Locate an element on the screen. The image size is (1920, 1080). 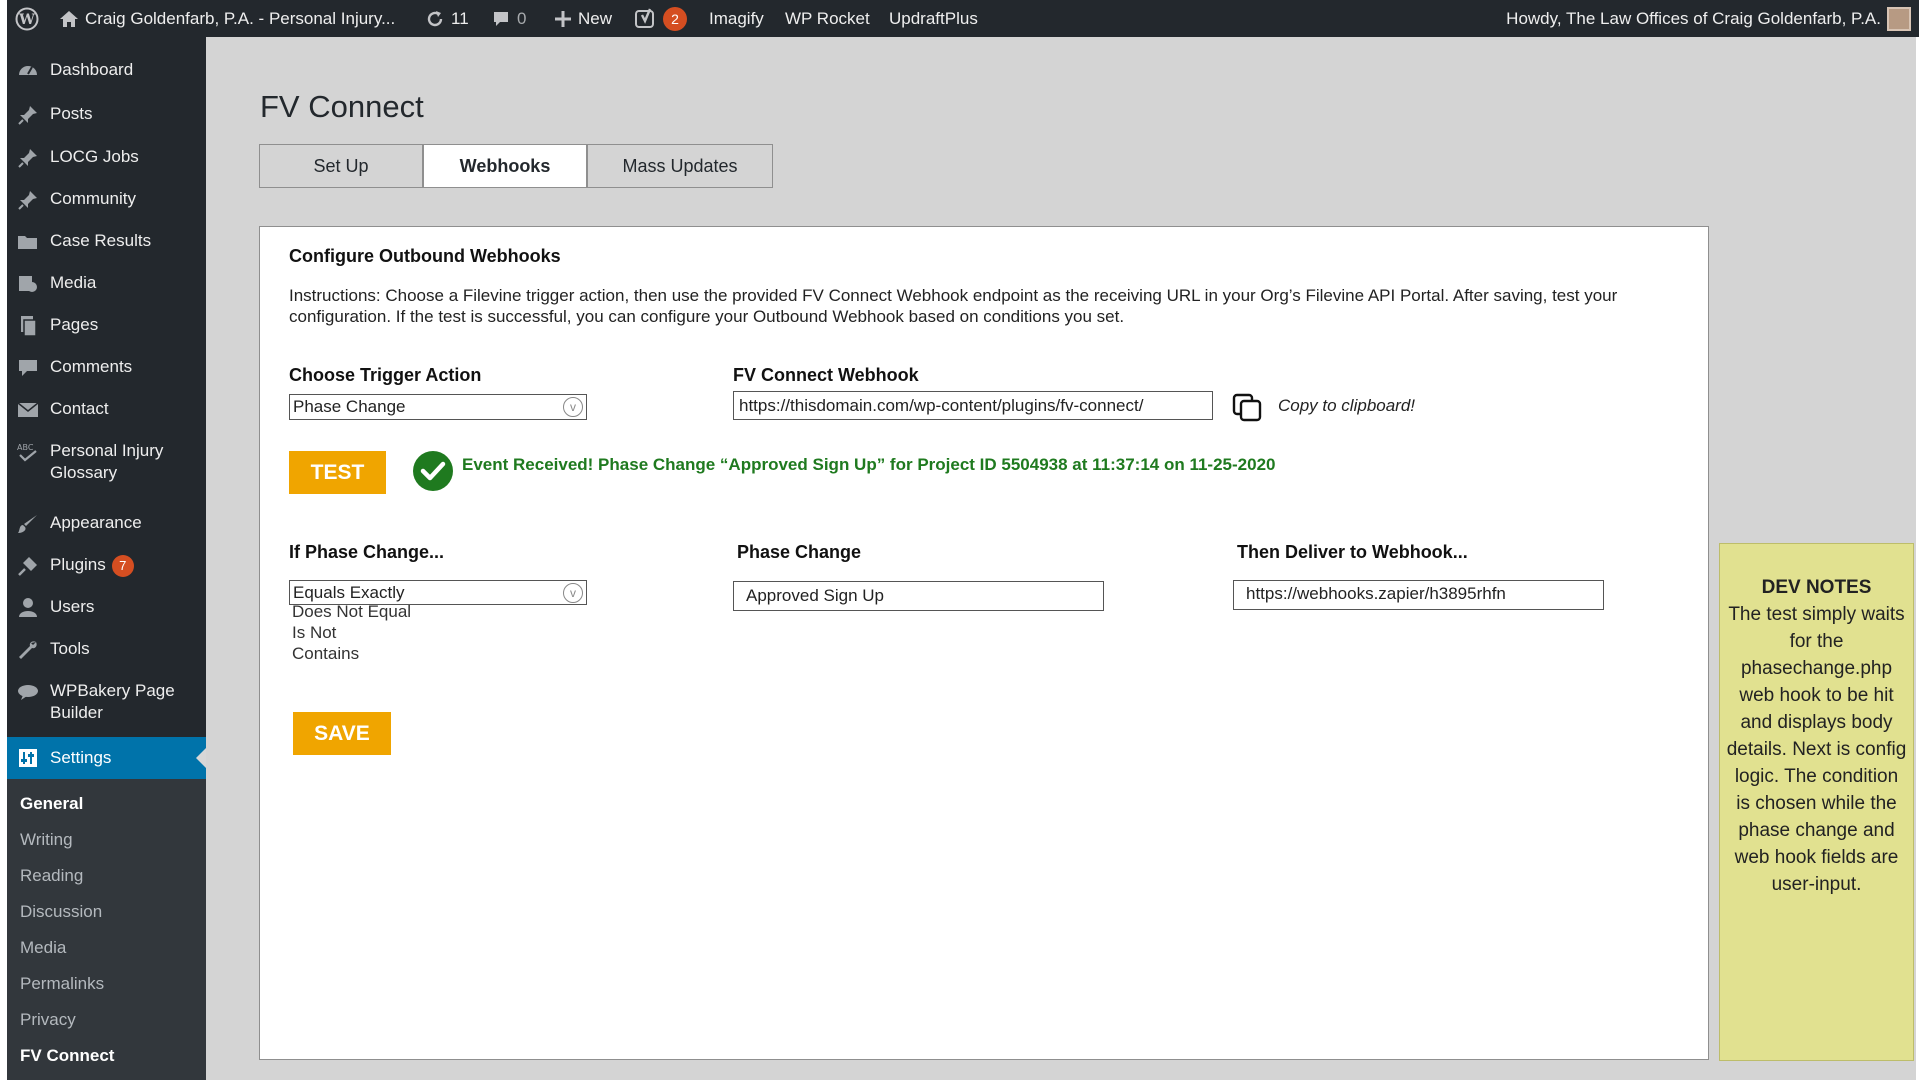
sidebar-item-dashboard: Dashboard is located at coordinates (106, 74).